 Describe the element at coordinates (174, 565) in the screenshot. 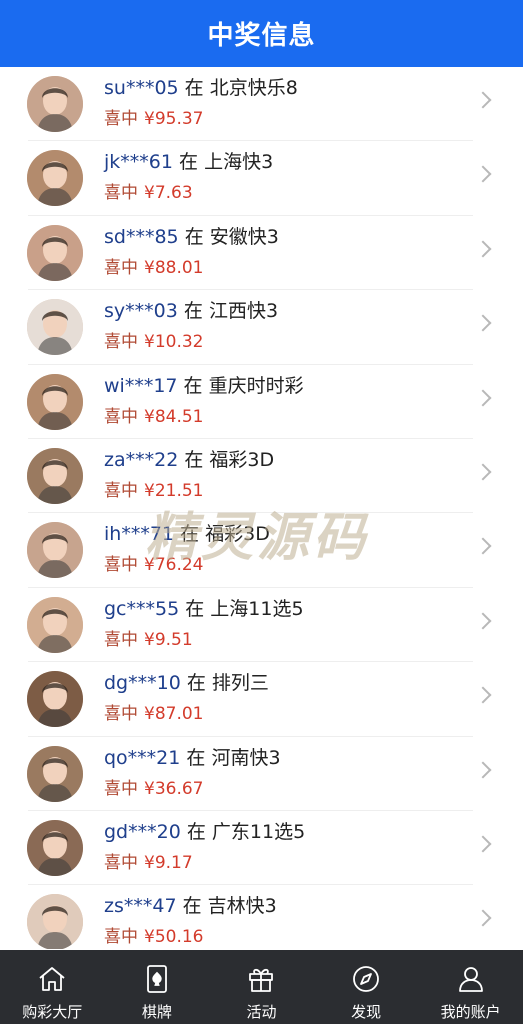

I see `win-amount: ¥76.24` at that location.